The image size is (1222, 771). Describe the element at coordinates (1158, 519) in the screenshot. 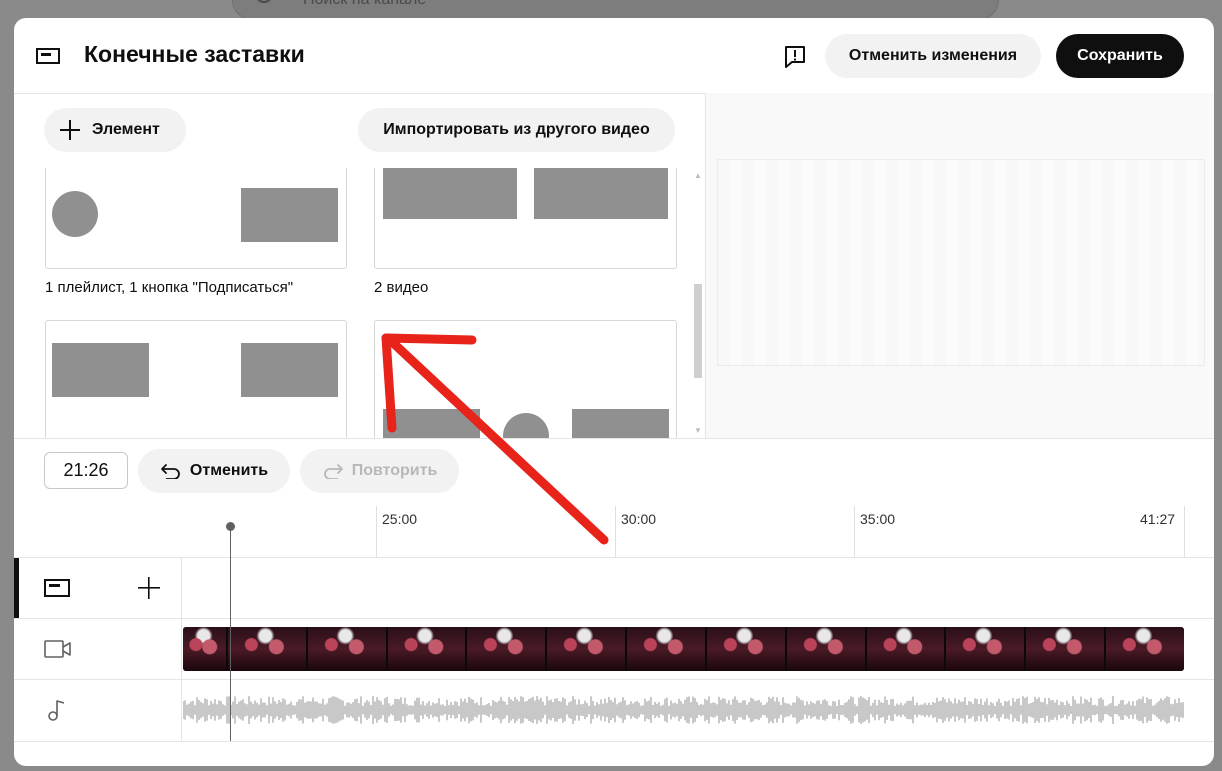

I see `tick-label: 41:27` at that location.